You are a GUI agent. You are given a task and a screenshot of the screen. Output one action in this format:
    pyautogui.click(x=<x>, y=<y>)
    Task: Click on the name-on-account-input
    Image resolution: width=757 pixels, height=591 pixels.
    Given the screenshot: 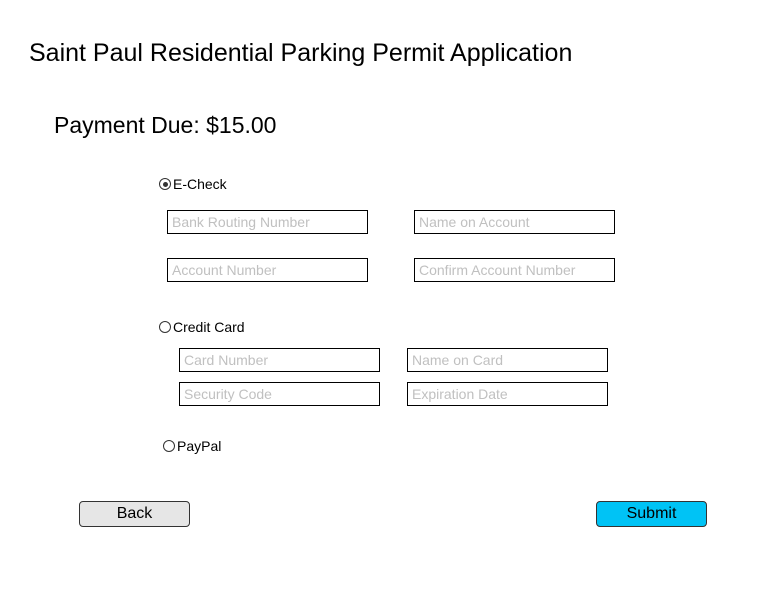 What is the action you would take?
    pyautogui.click(x=514, y=222)
    